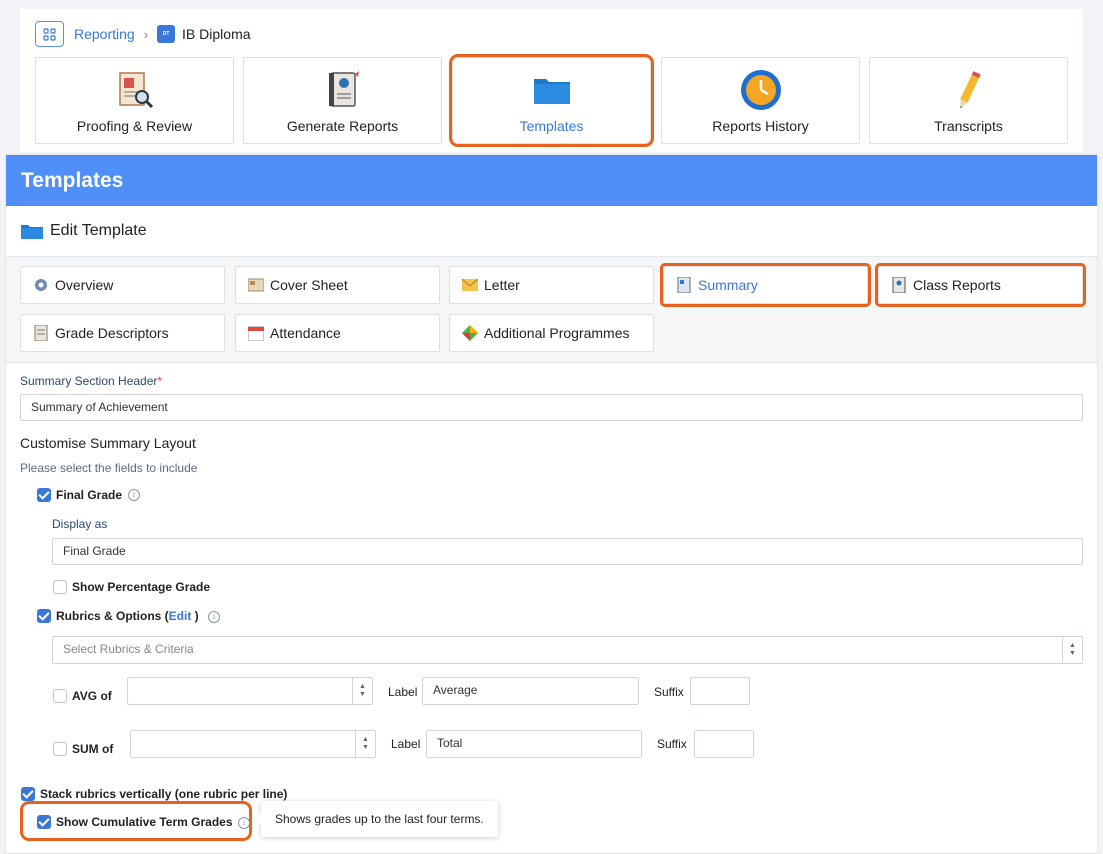 This screenshot has height=854, width=1103. What do you see at coordinates (80, 524) in the screenshot?
I see `display-as-label: Display as` at bounding box center [80, 524].